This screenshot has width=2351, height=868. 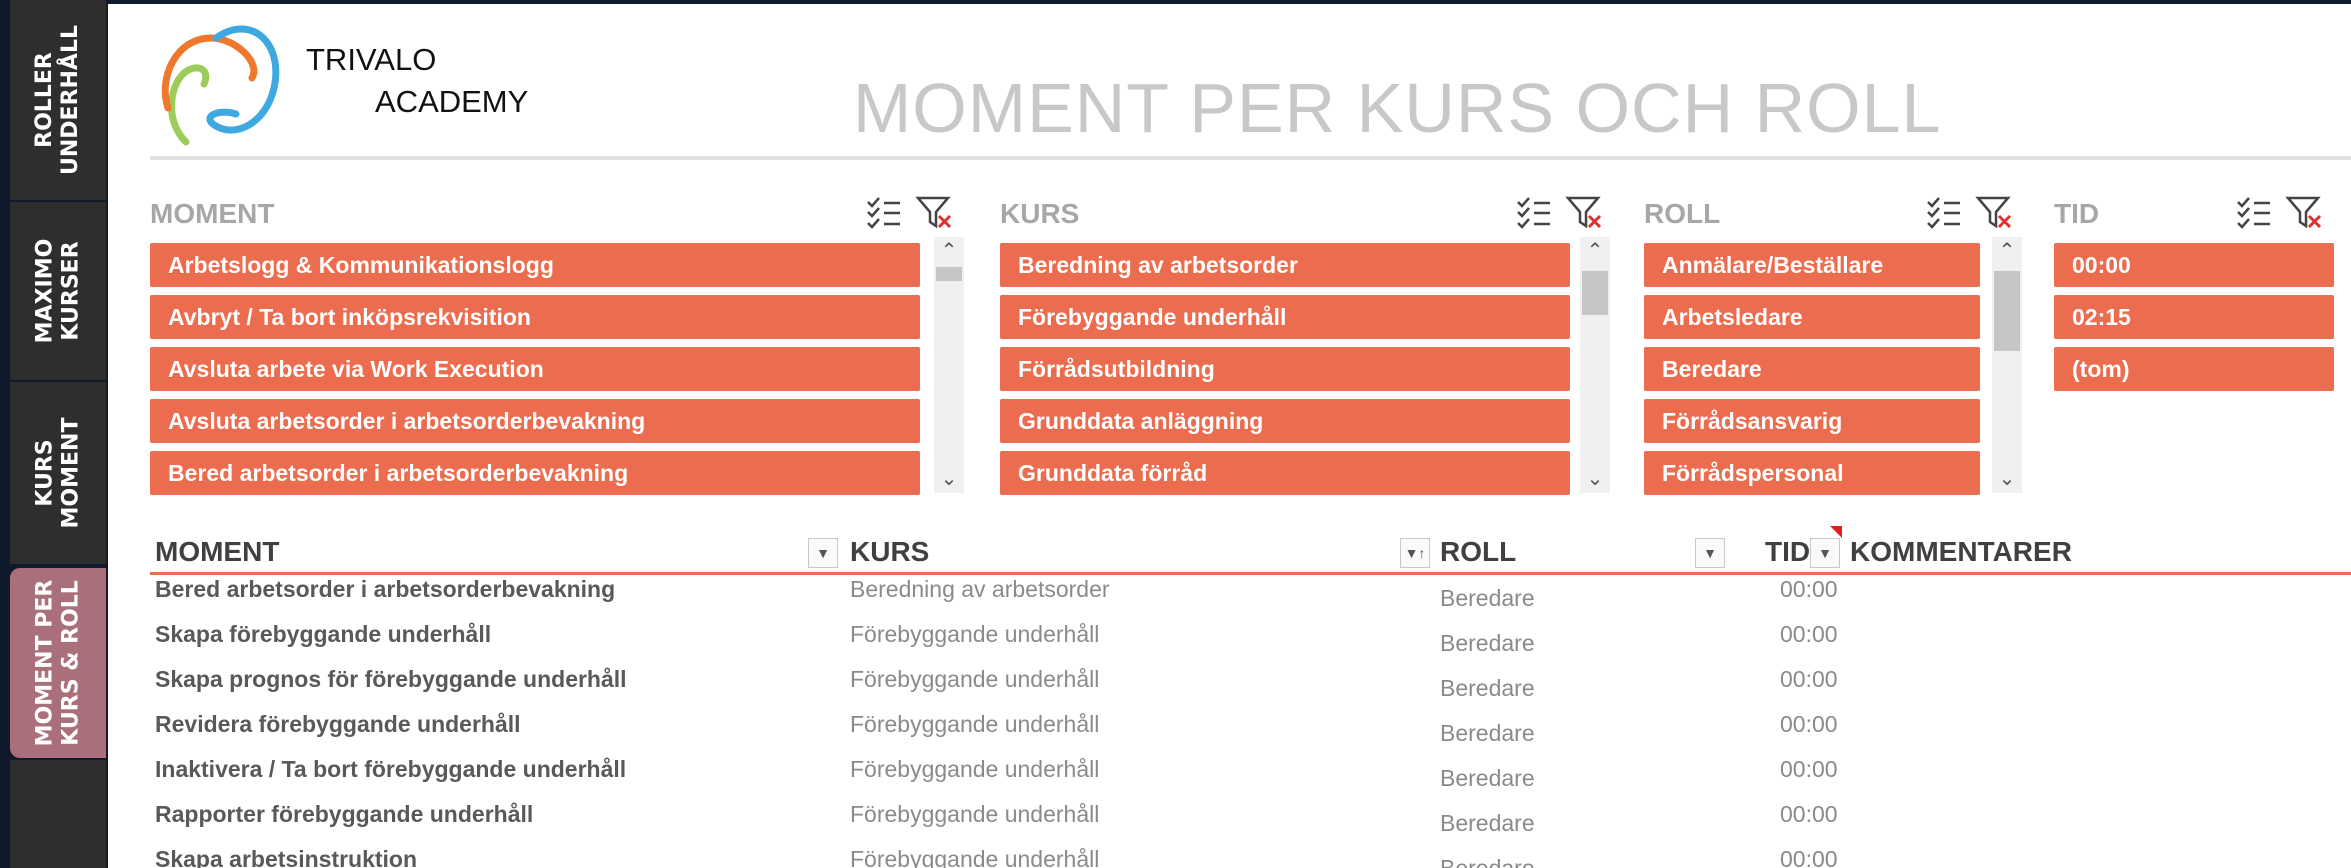 What do you see at coordinates (323, 634) in the screenshot?
I see `cell-moment: Skapa förebyggande underhåll` at bounding box center [323, 634].